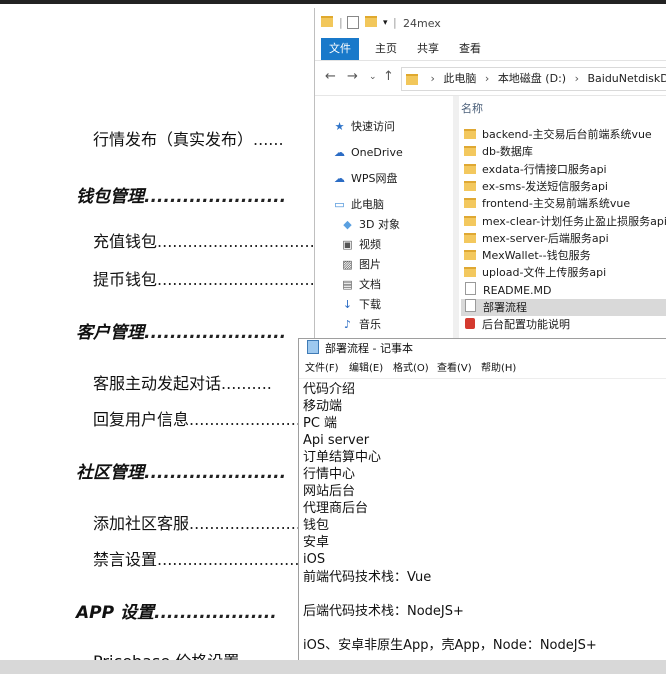 The height and width of the screenshot is (674, 666). What do you see at coordinates (370, 324) in the screenshot?
I see `sidebar-item-label: 音乐` at bounding box center [370, 324].